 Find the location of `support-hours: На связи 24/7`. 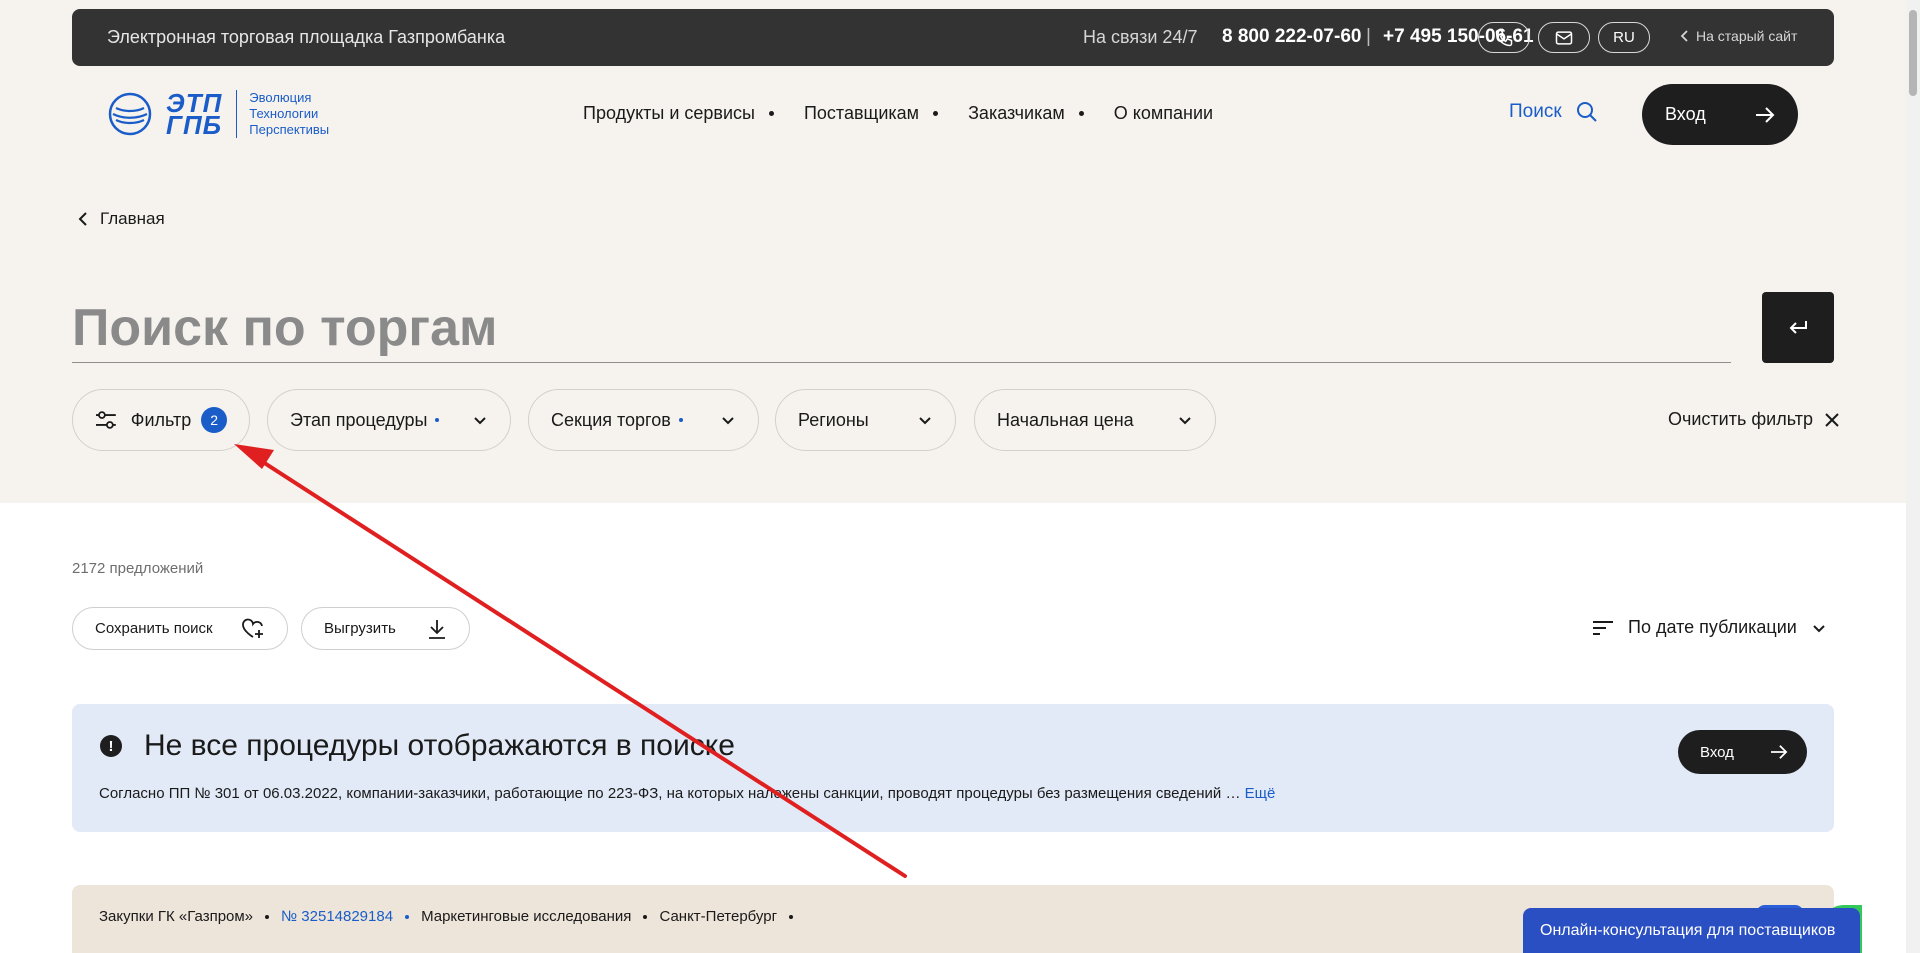

support-hours: На связи 24/7 is located at coordinates (1140, 37).